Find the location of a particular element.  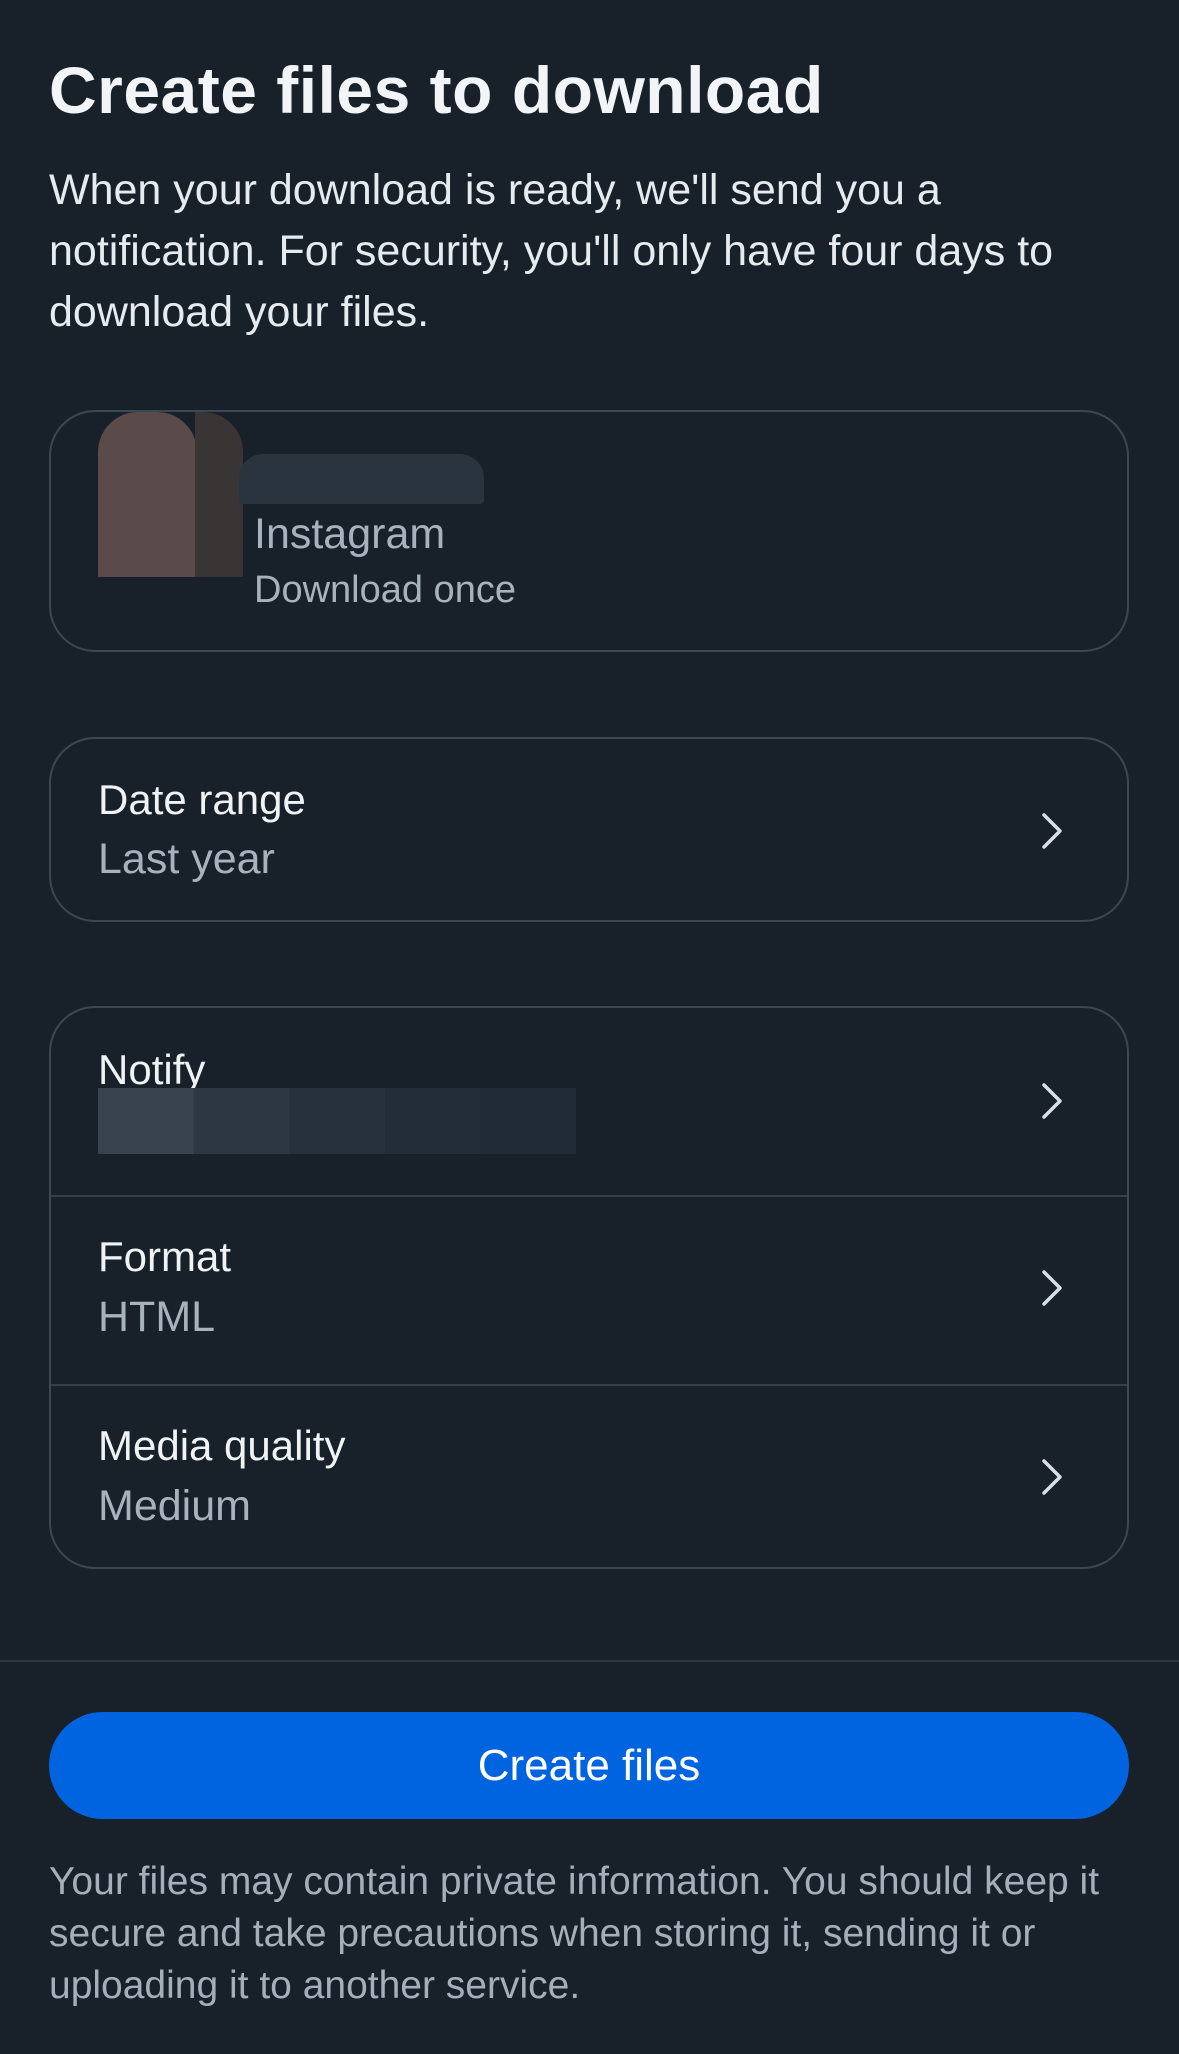

create-files-button: Create files is located at coordinates (589, 1765).